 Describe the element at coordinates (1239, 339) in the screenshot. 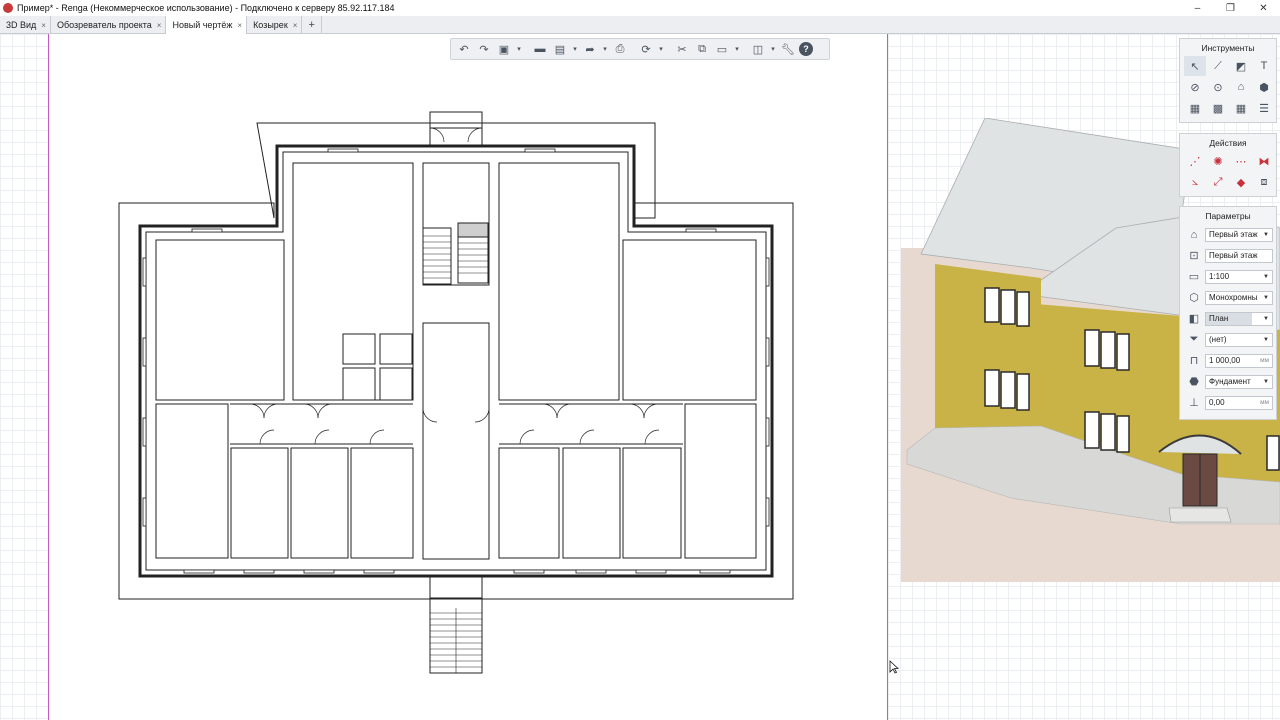

I see `filter-select: (нет) ▼` at that location.